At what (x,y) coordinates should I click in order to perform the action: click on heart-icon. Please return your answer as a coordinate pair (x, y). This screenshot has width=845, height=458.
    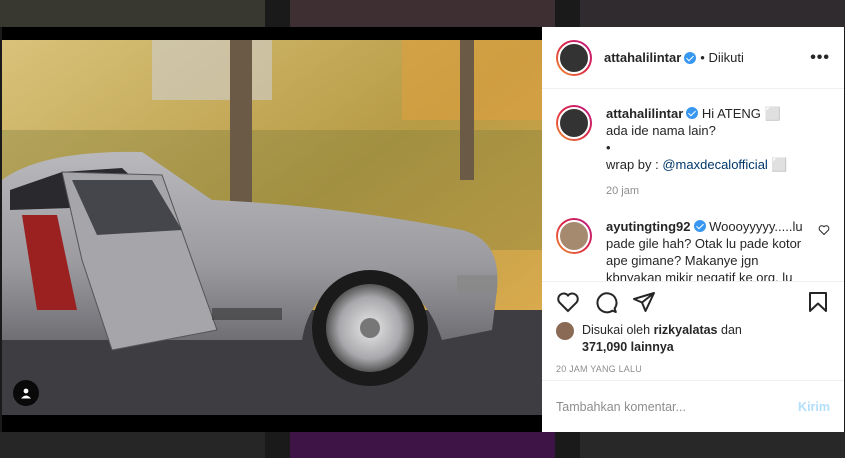
    Looking at the image, I should click on (568, 302).